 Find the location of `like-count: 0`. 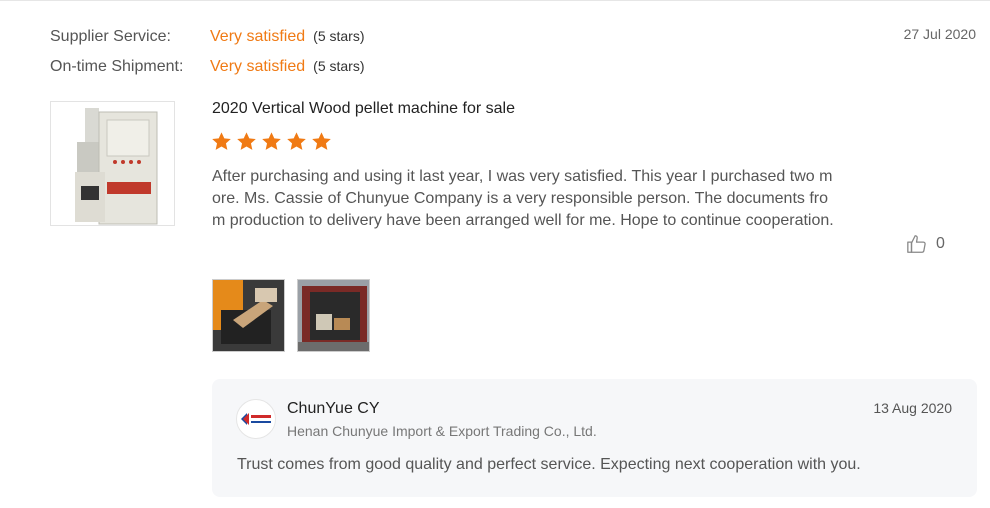

like-count: 0 is located at coordinates (940, 243).